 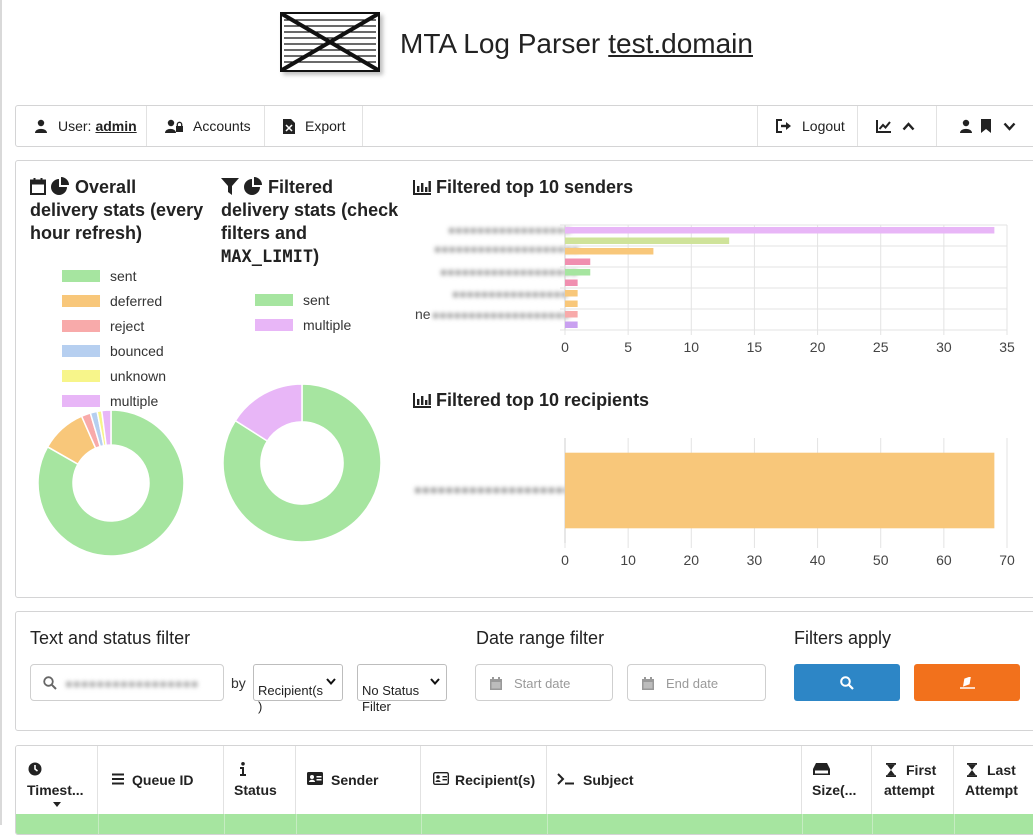 What do you see at coordinates (787, 289) in the screenshot?
I see `senders-bar-chart: 0 5 10 15 20 25 30 35` at bounding box center [787, 289].